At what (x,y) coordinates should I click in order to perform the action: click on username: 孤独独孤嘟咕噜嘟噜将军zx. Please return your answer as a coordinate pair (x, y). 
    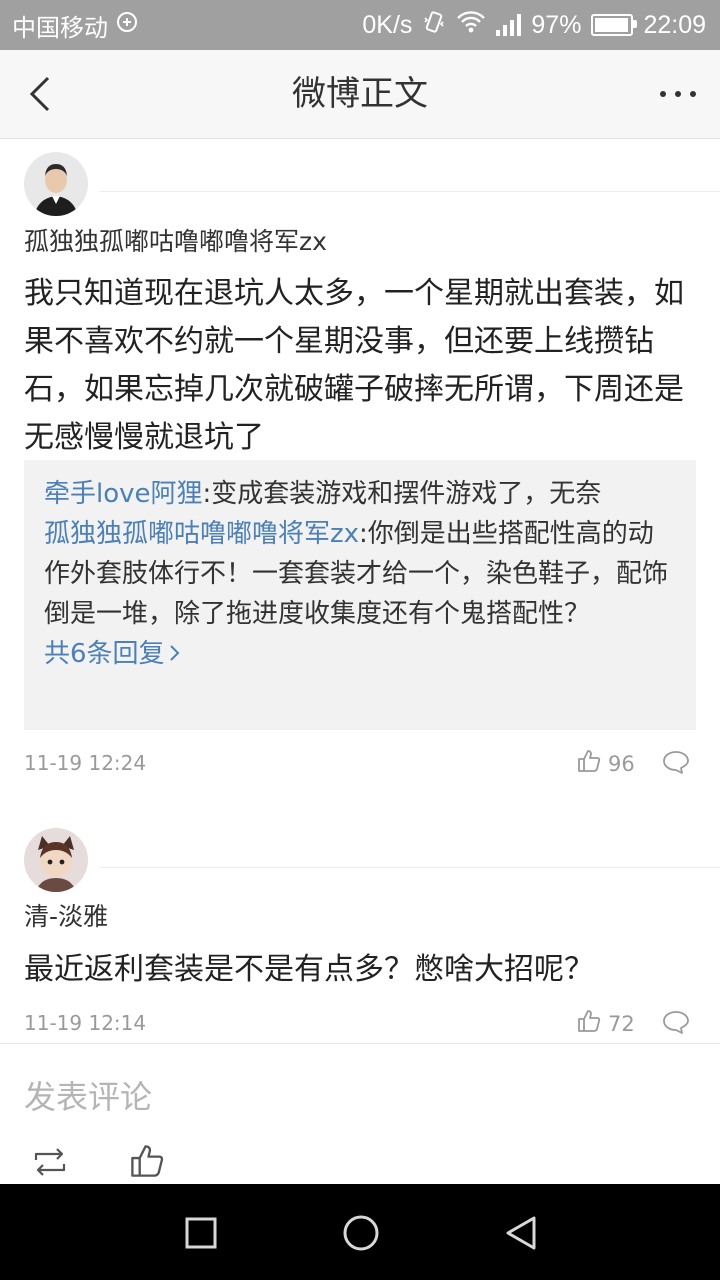
    Looking at the image, I should click on (175, 240).